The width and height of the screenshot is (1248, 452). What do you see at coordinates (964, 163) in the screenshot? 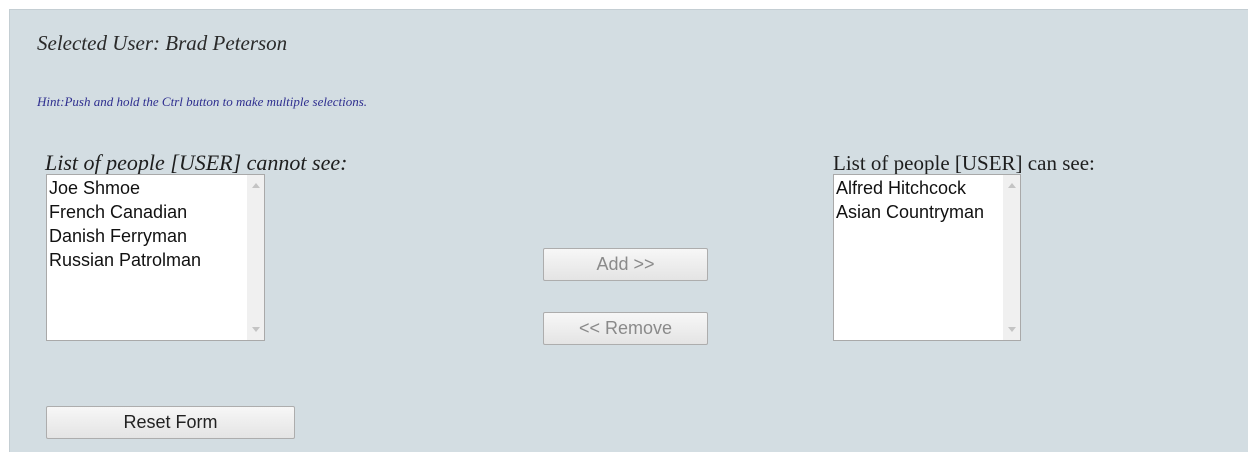
I see `can-see-list-label: List of people [USER] can see:` at bounding box center [964, 163].